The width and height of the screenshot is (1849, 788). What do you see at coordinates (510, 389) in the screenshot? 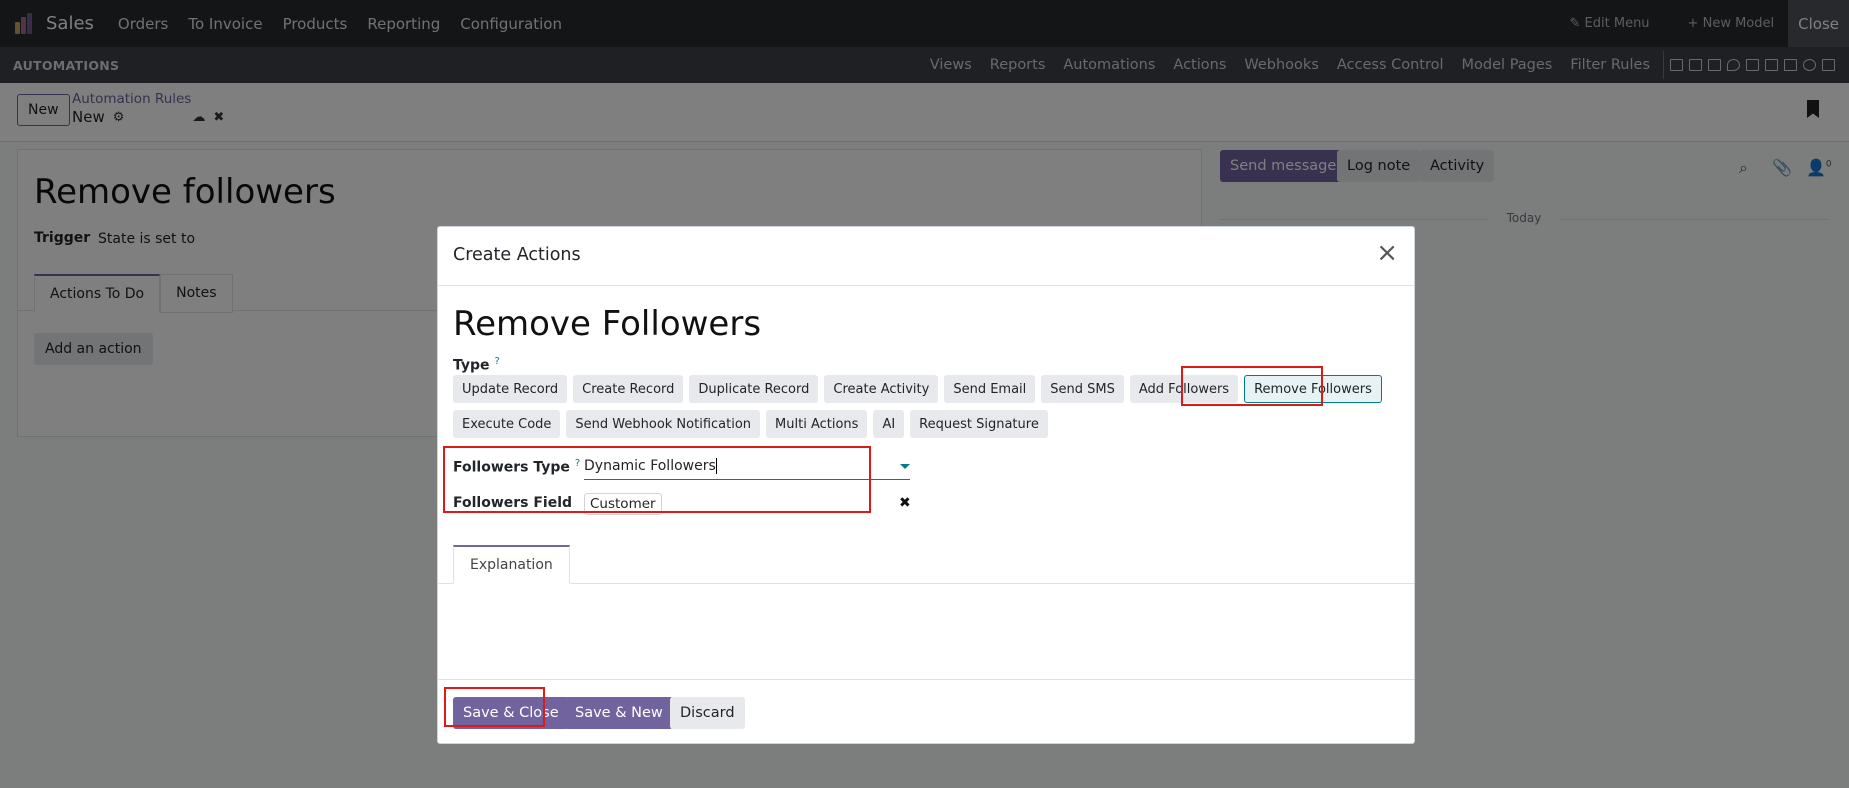
I see `type-update-record: Update Record` at bounding box center [510, 389].